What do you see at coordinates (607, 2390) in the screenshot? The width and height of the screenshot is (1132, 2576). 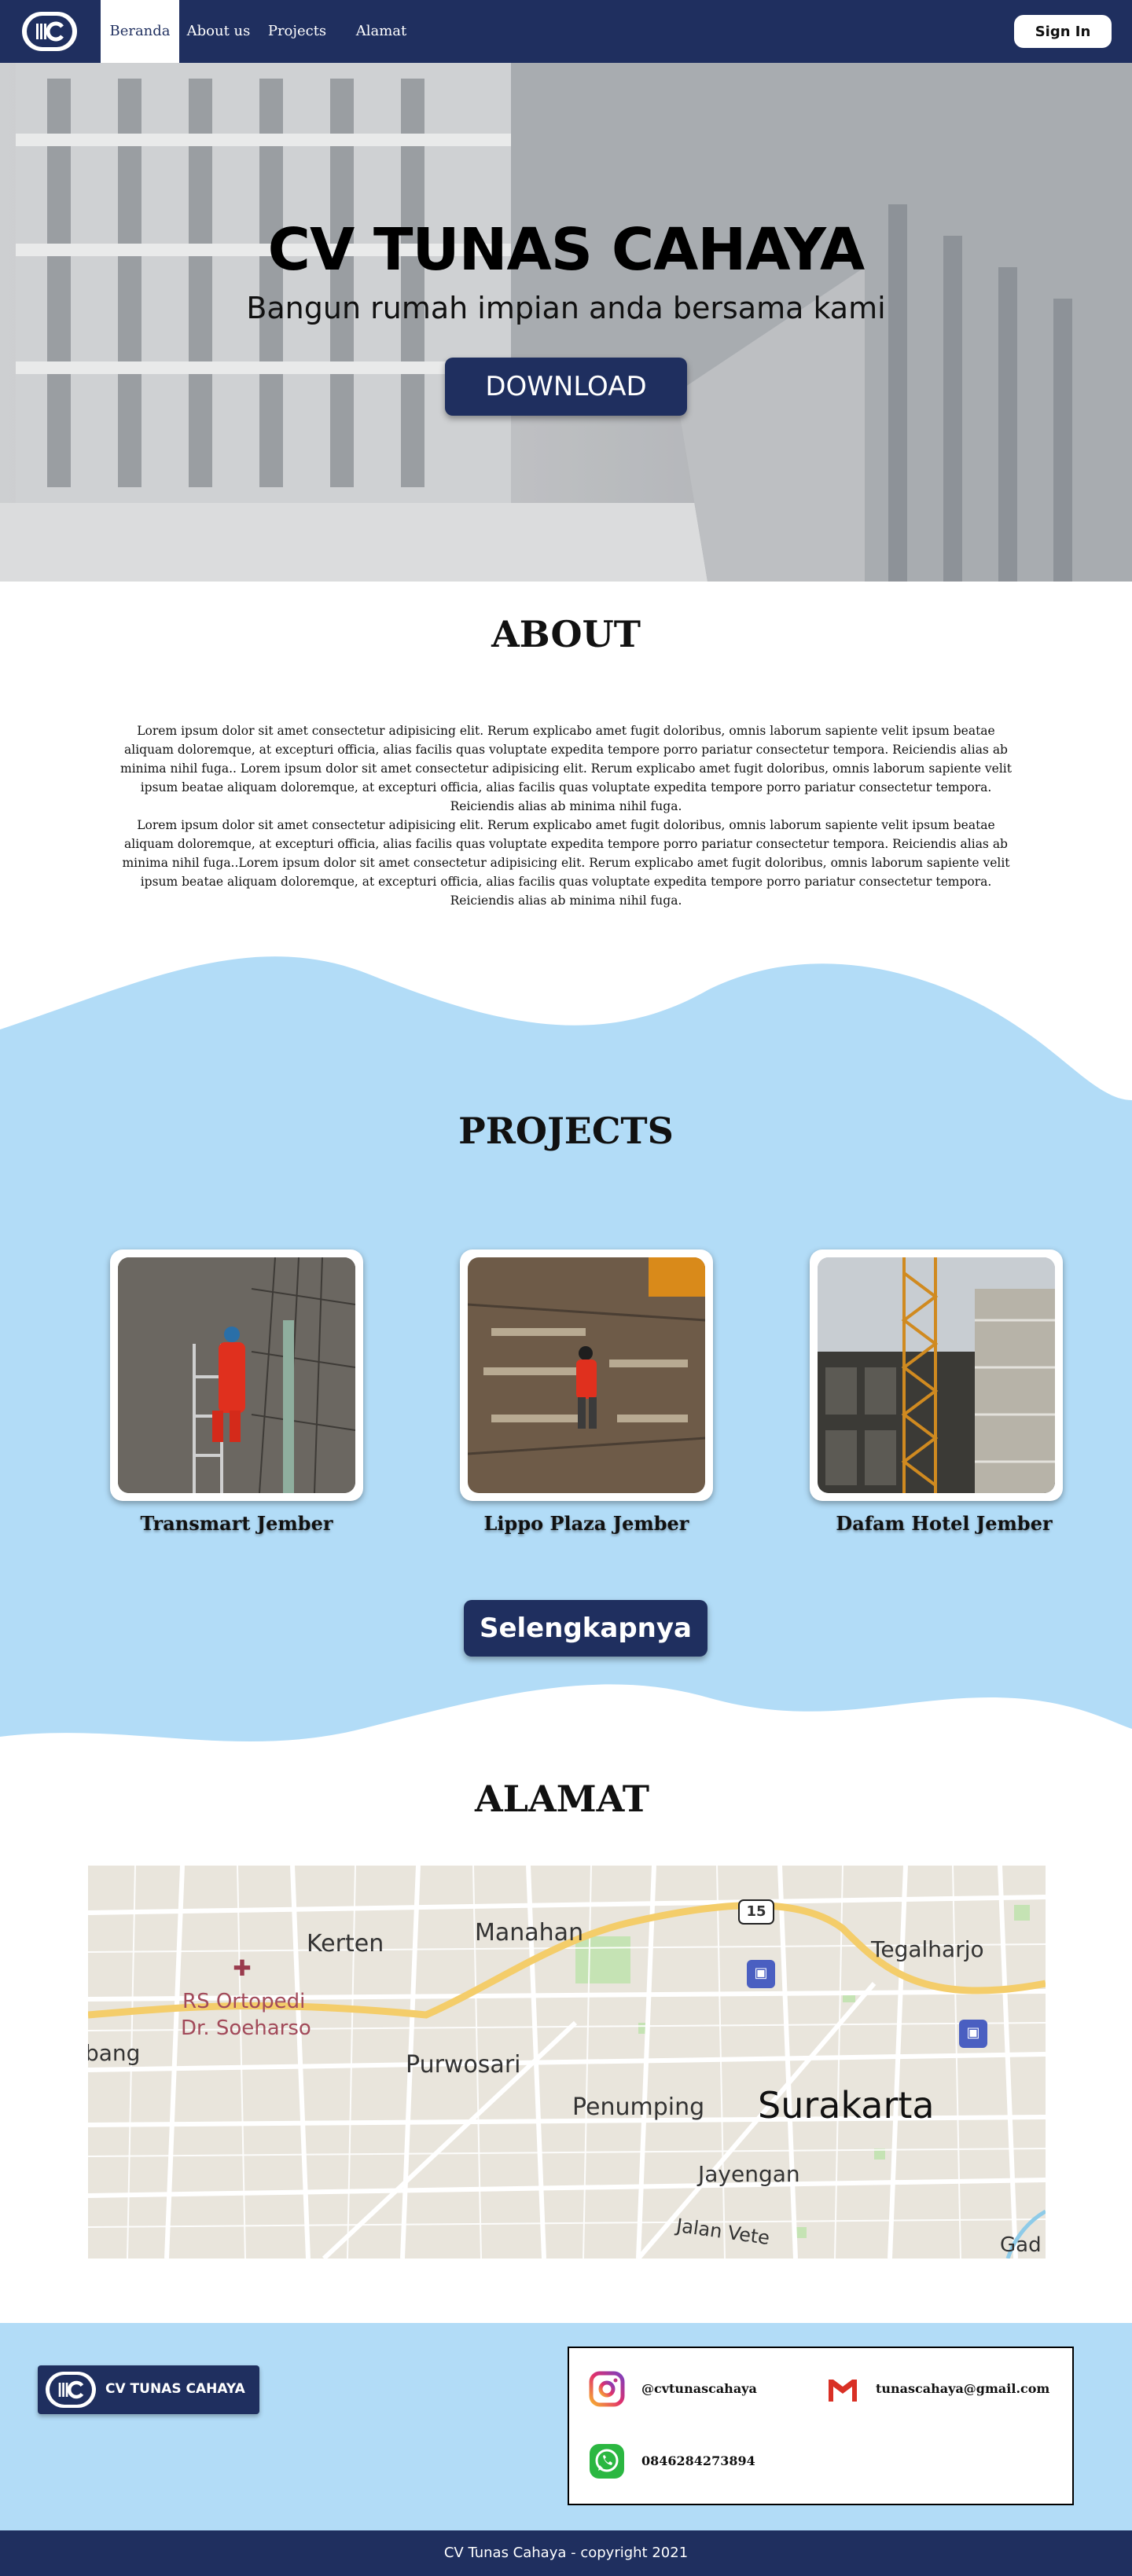 I see `instagram-icon` at bounding box center [607, 2390].